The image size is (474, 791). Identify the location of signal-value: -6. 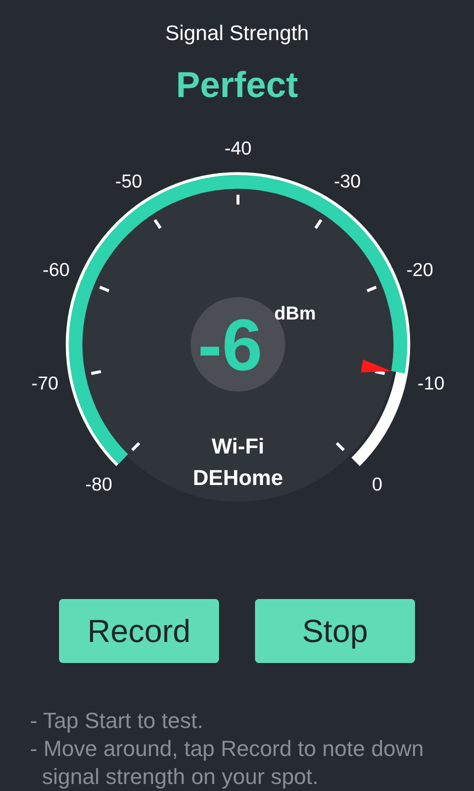
(230, 345).